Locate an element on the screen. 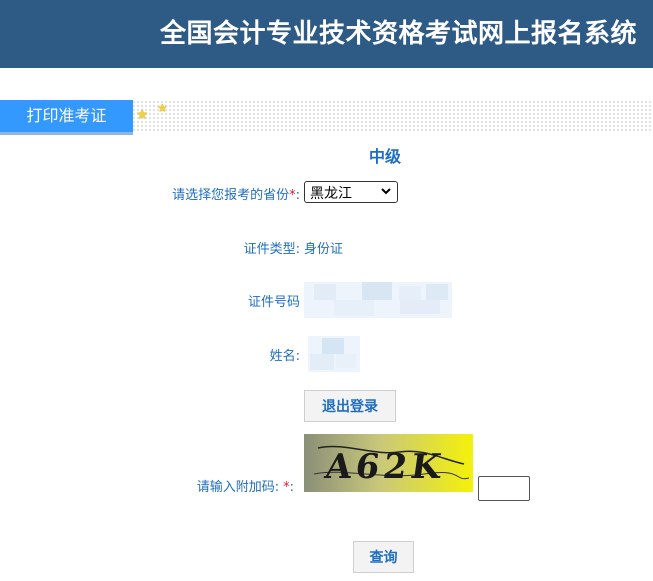 The width and height of the screenshot is (653, 581). logout-button: 退出登录 is located at coordinates (350, 406).